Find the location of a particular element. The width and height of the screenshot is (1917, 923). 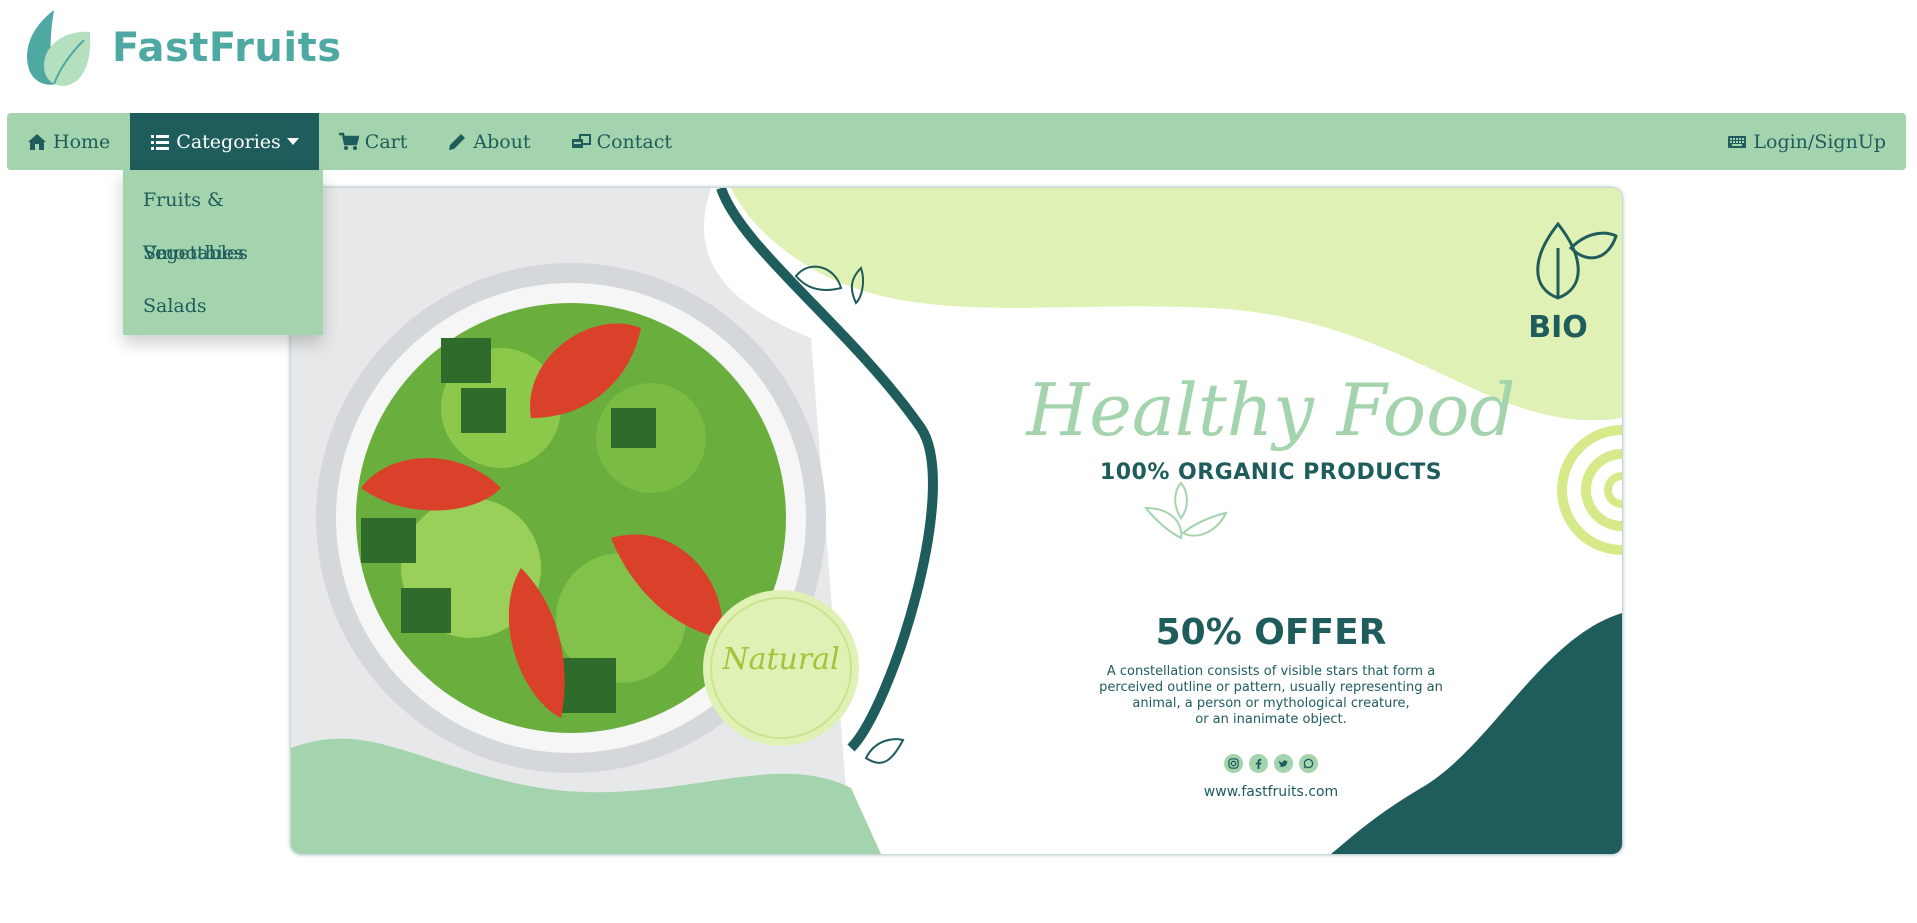

dropdown-item-fruits-vegetables: Fruits & Vegetables is located at coordinates (223, 219).